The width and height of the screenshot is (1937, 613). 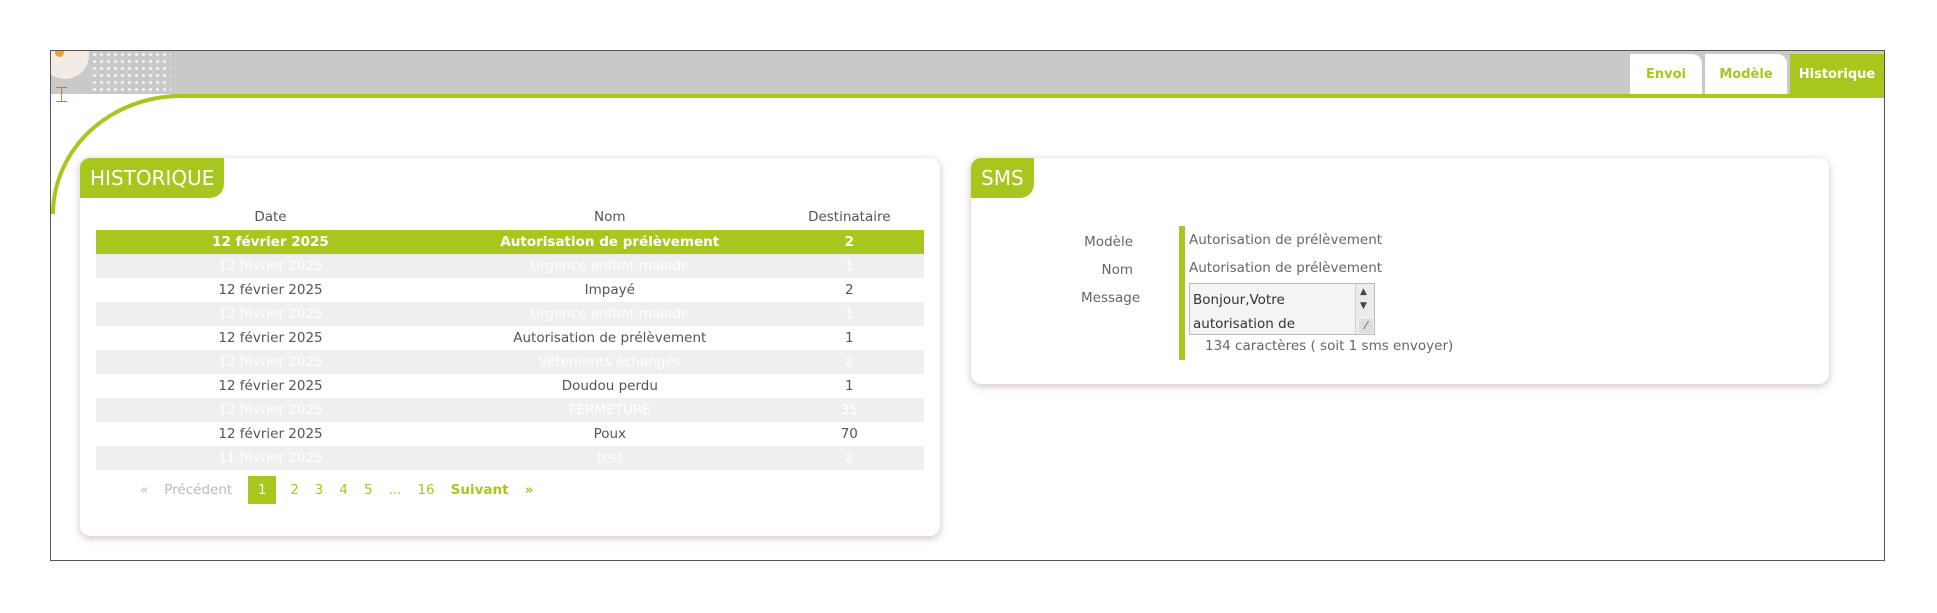 What do you see at coordinates (849, 217) in the screenshot?
I see `column-header-destinataire: Destinataire` at bounding box center [849, 217].